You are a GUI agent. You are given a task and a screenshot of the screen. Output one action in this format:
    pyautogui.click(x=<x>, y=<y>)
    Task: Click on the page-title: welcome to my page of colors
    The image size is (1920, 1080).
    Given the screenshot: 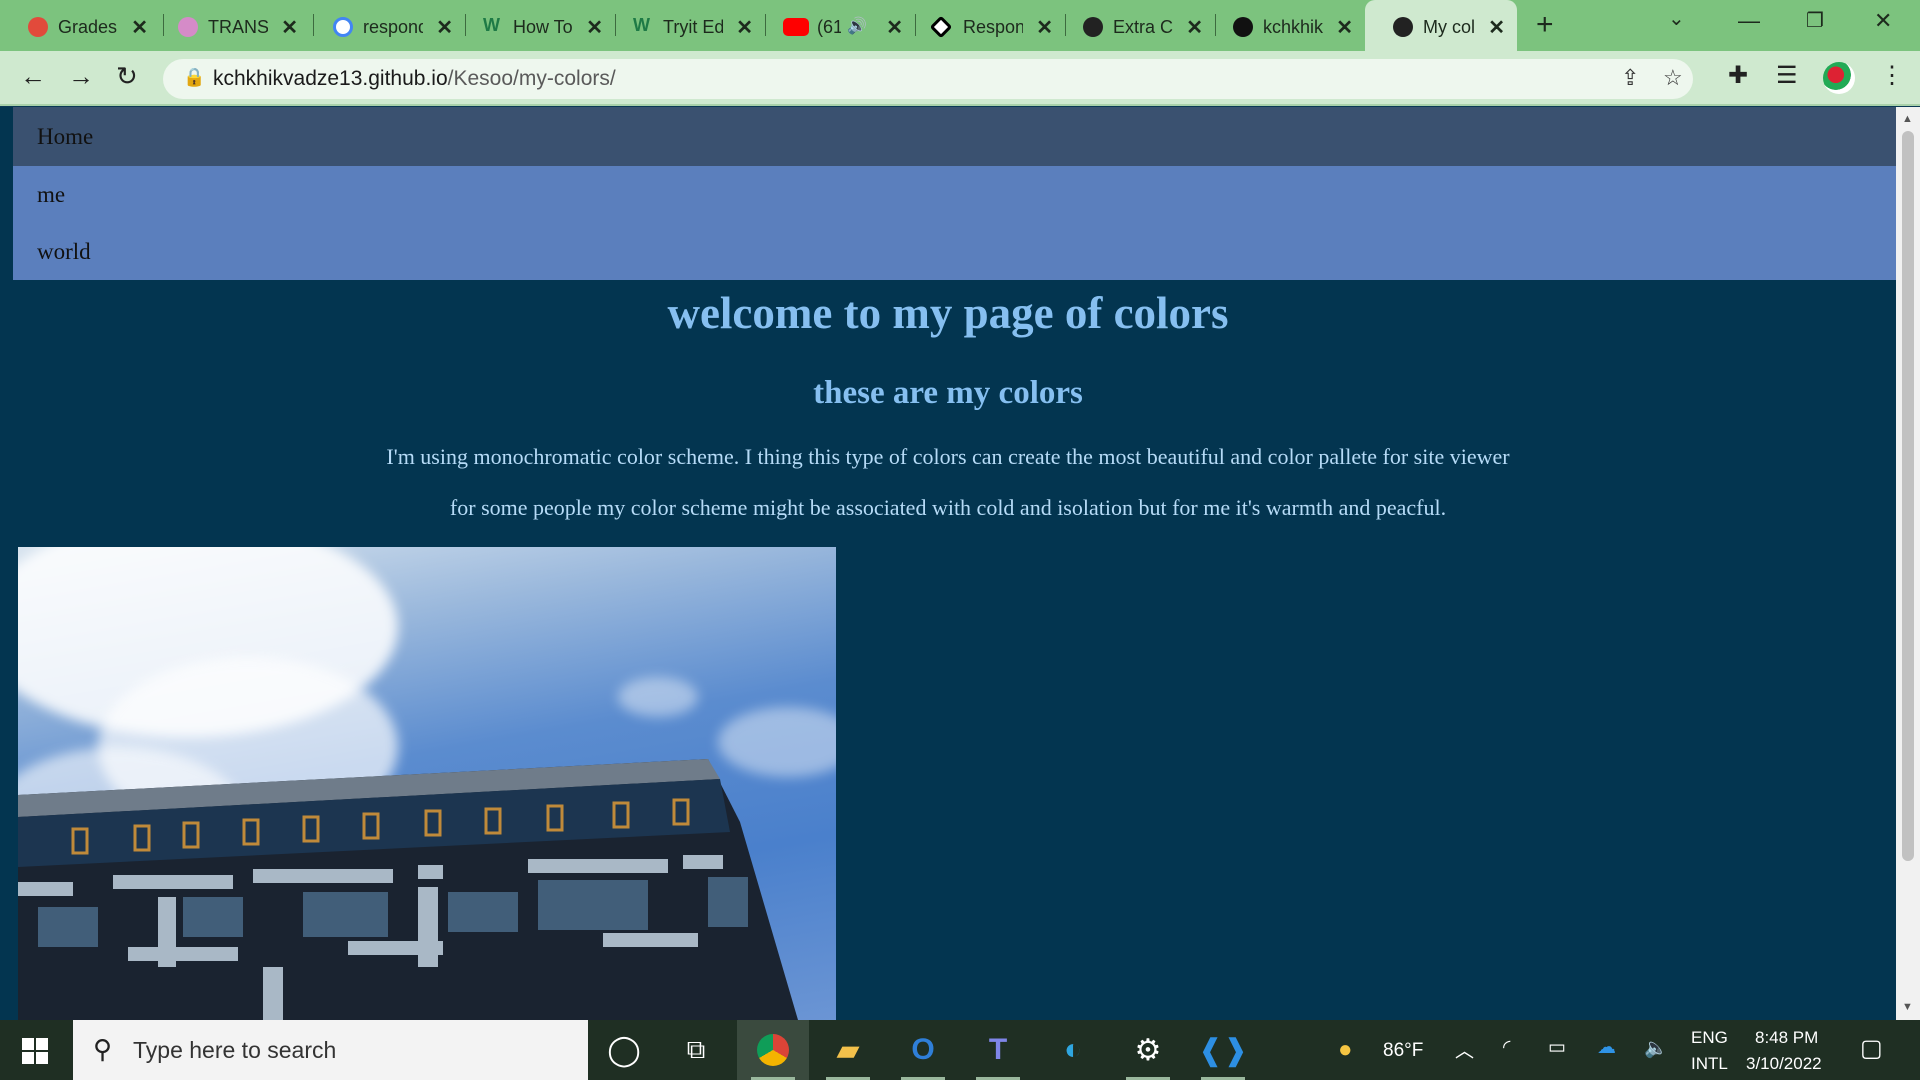 What is the action you would take?
    pyautogui.click(x=948, y=313)
    